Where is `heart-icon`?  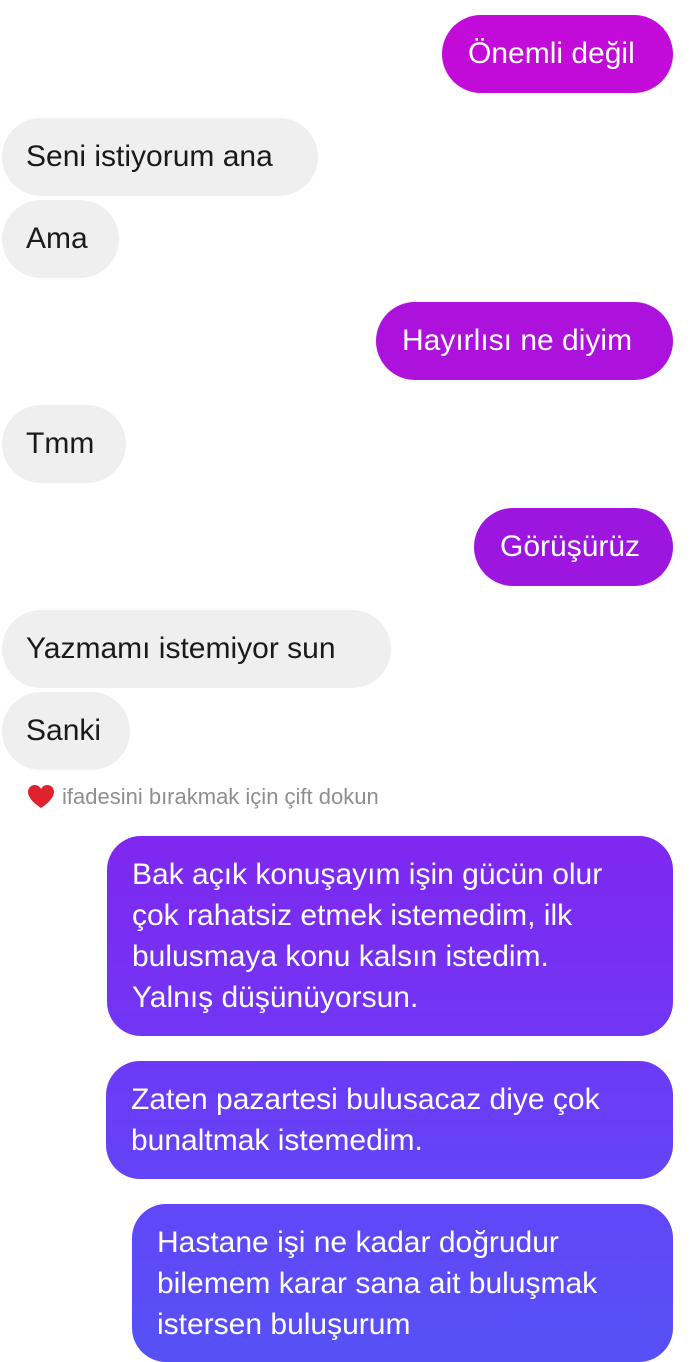
heart-icon is located at coordinates (41, 796).